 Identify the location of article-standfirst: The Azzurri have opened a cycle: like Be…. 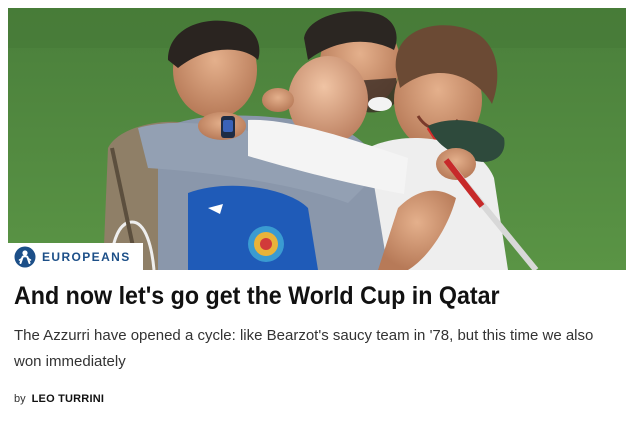
(304, 348).